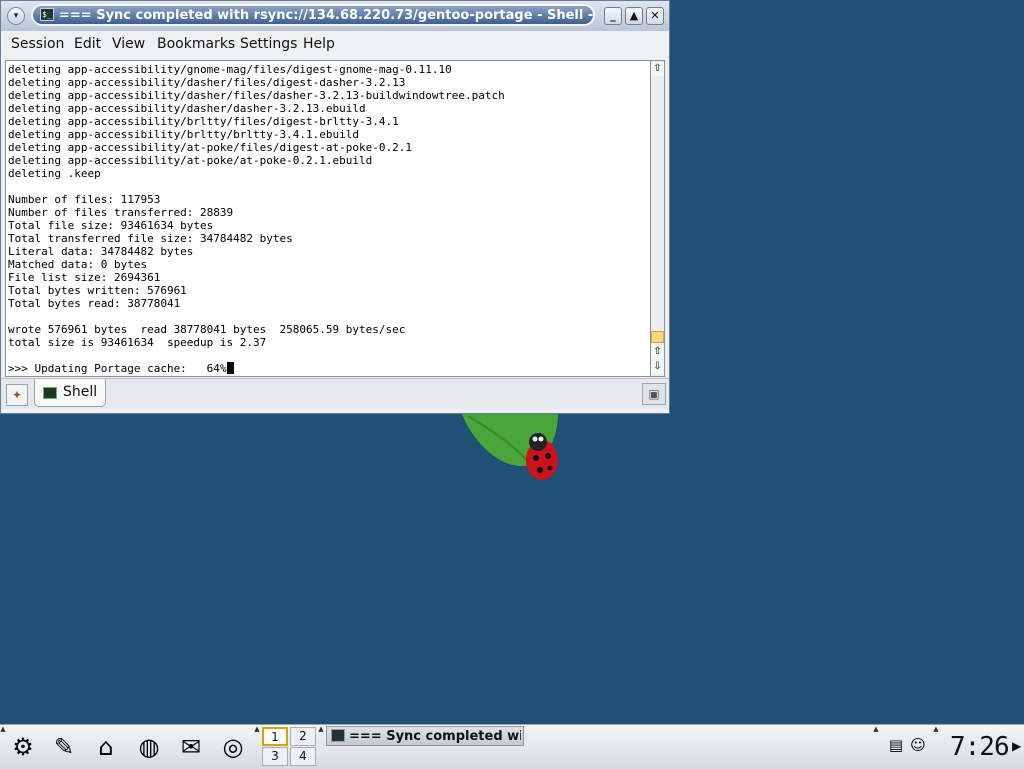  What do you see at coordinates (117, 368) in the screenshot?
I see `prompt-line: >>> Updating Portage cache: 64%` at bounding box center [117, 368].